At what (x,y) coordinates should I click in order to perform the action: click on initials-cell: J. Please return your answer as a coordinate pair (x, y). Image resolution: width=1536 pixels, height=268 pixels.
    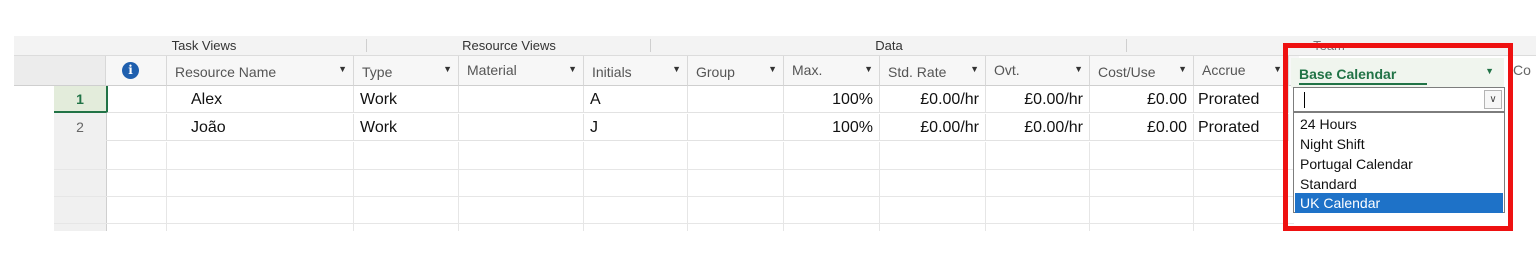
    Looking at the image, I should click on (636, 127).